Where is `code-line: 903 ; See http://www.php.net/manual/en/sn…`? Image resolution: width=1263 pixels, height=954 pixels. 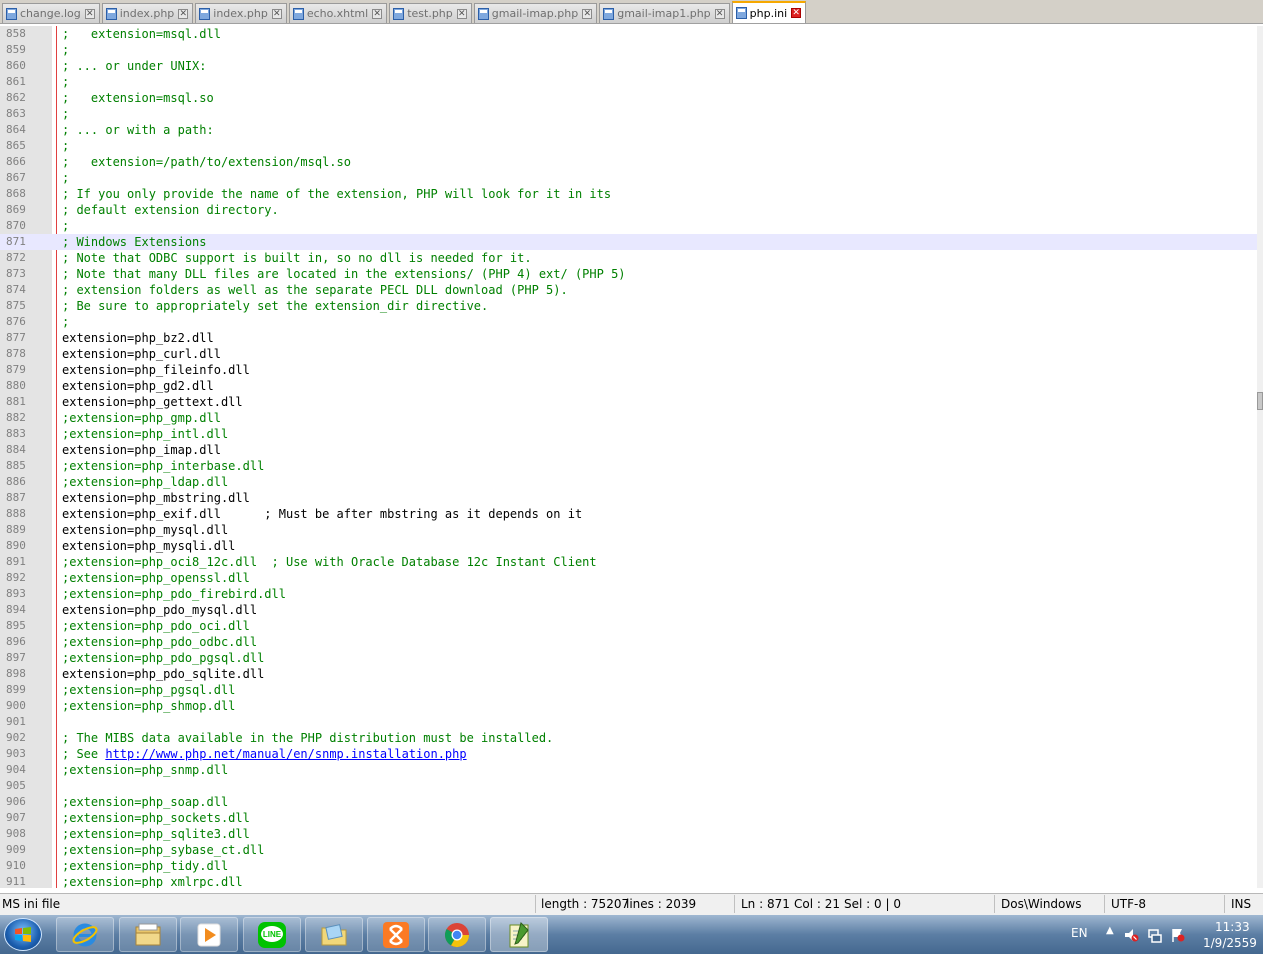
code-line: 903 ; See http://www.php.net/manual/en/sn… is located at coordinates (628, 754).